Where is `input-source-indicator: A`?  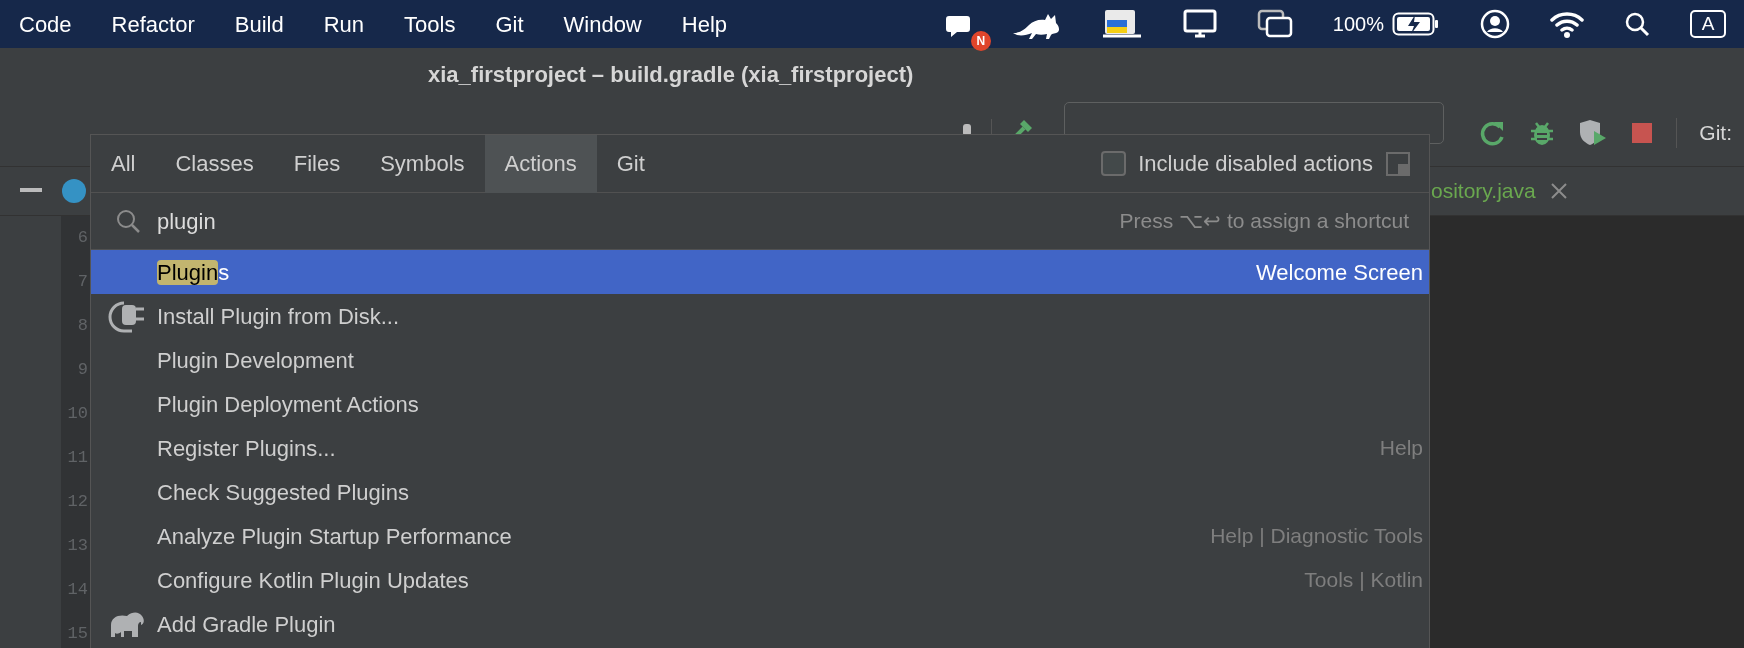 input-source-indicator: A is located at coordinates (1708, 24).